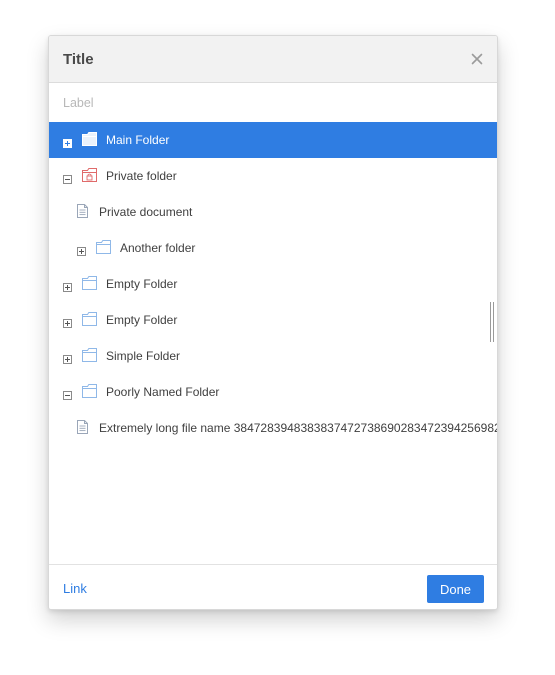 This screenshot has height=675, width=555. I want to click on tree-folder-item: Poorly Named Folder, so click(273, 392).